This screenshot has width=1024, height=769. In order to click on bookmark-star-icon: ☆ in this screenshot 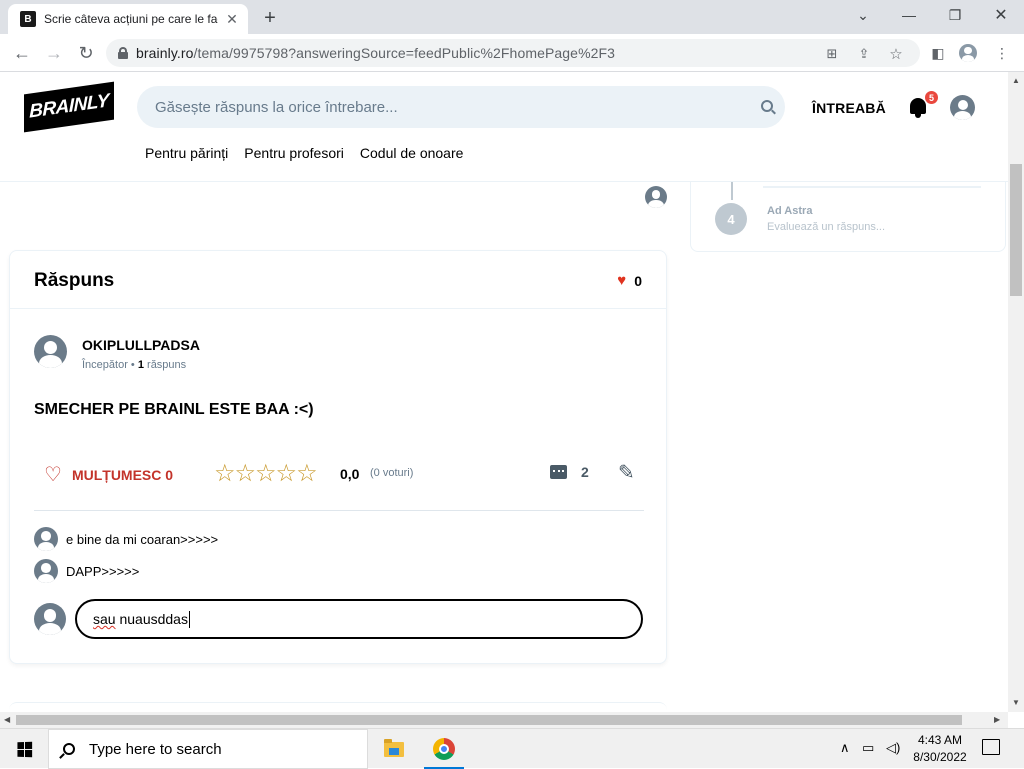, I will do `click(896, 54)`.